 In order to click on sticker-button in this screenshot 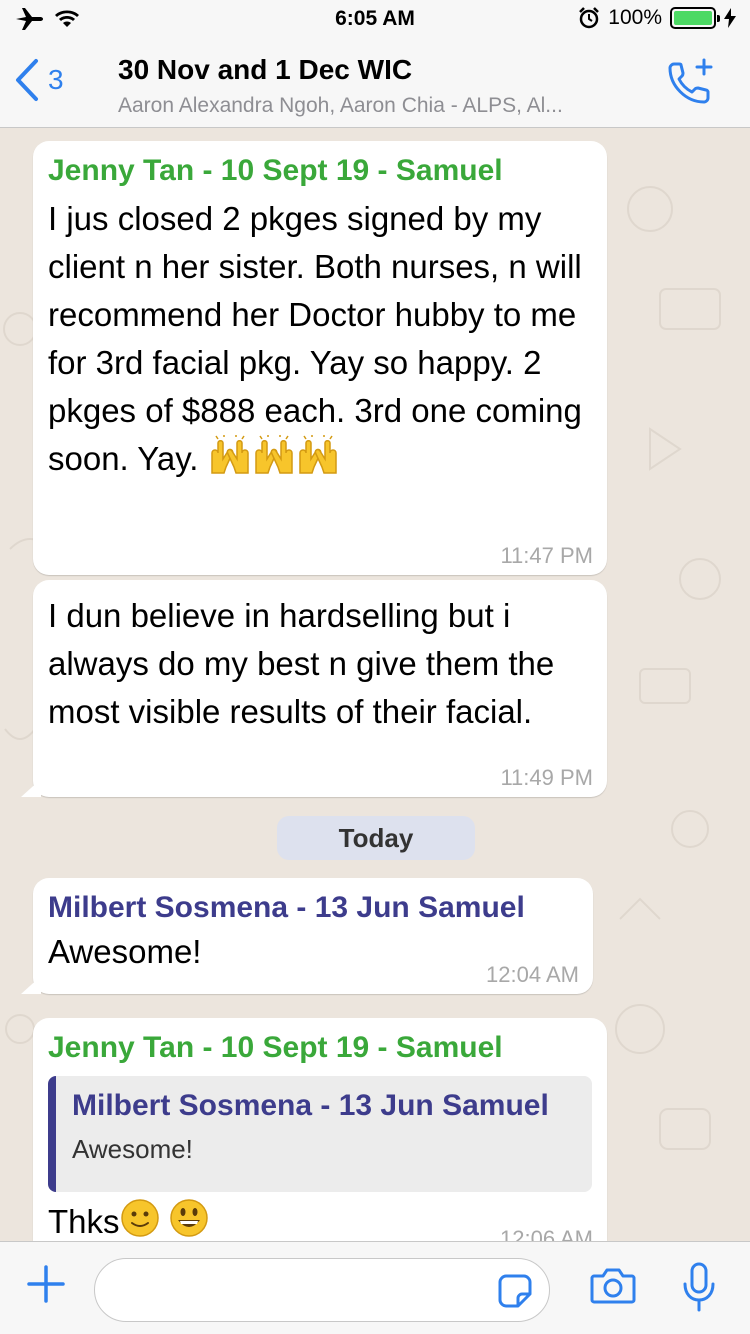, I will do `click(515, 1293)`.